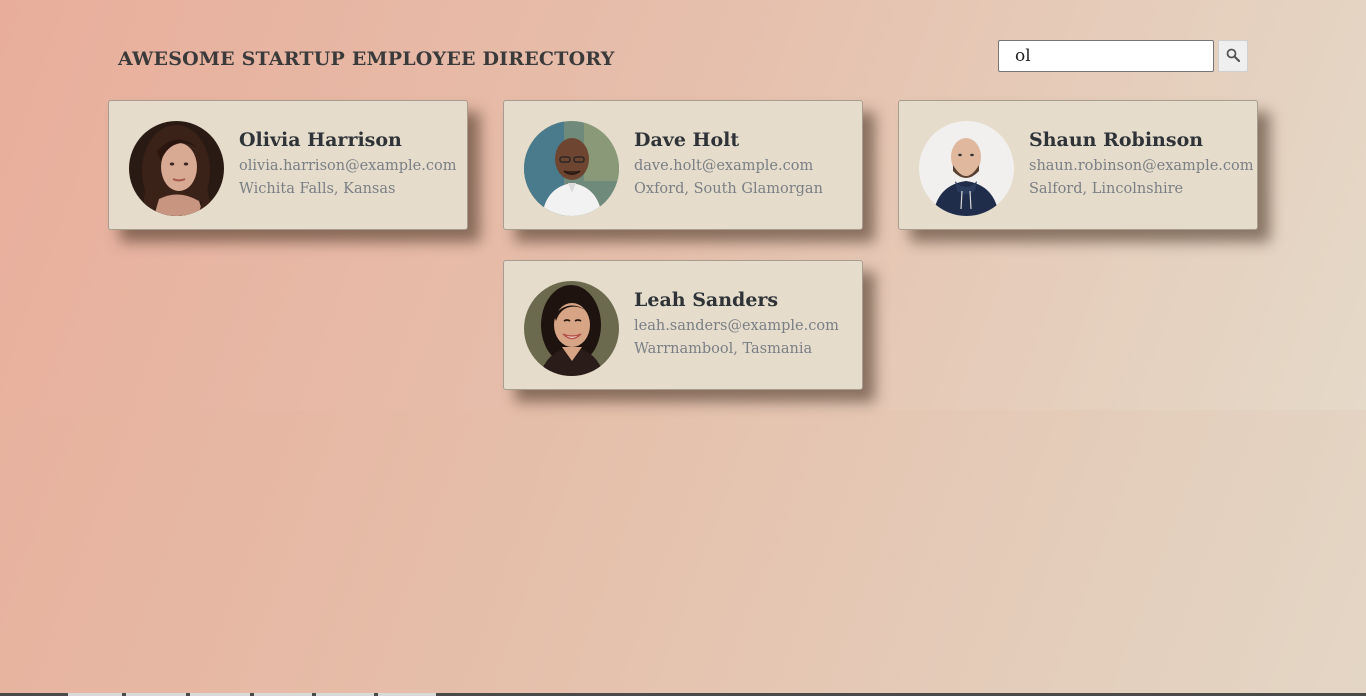  I want to click on employee-location: Oxford, South Glamorgan, so click(728, 189).